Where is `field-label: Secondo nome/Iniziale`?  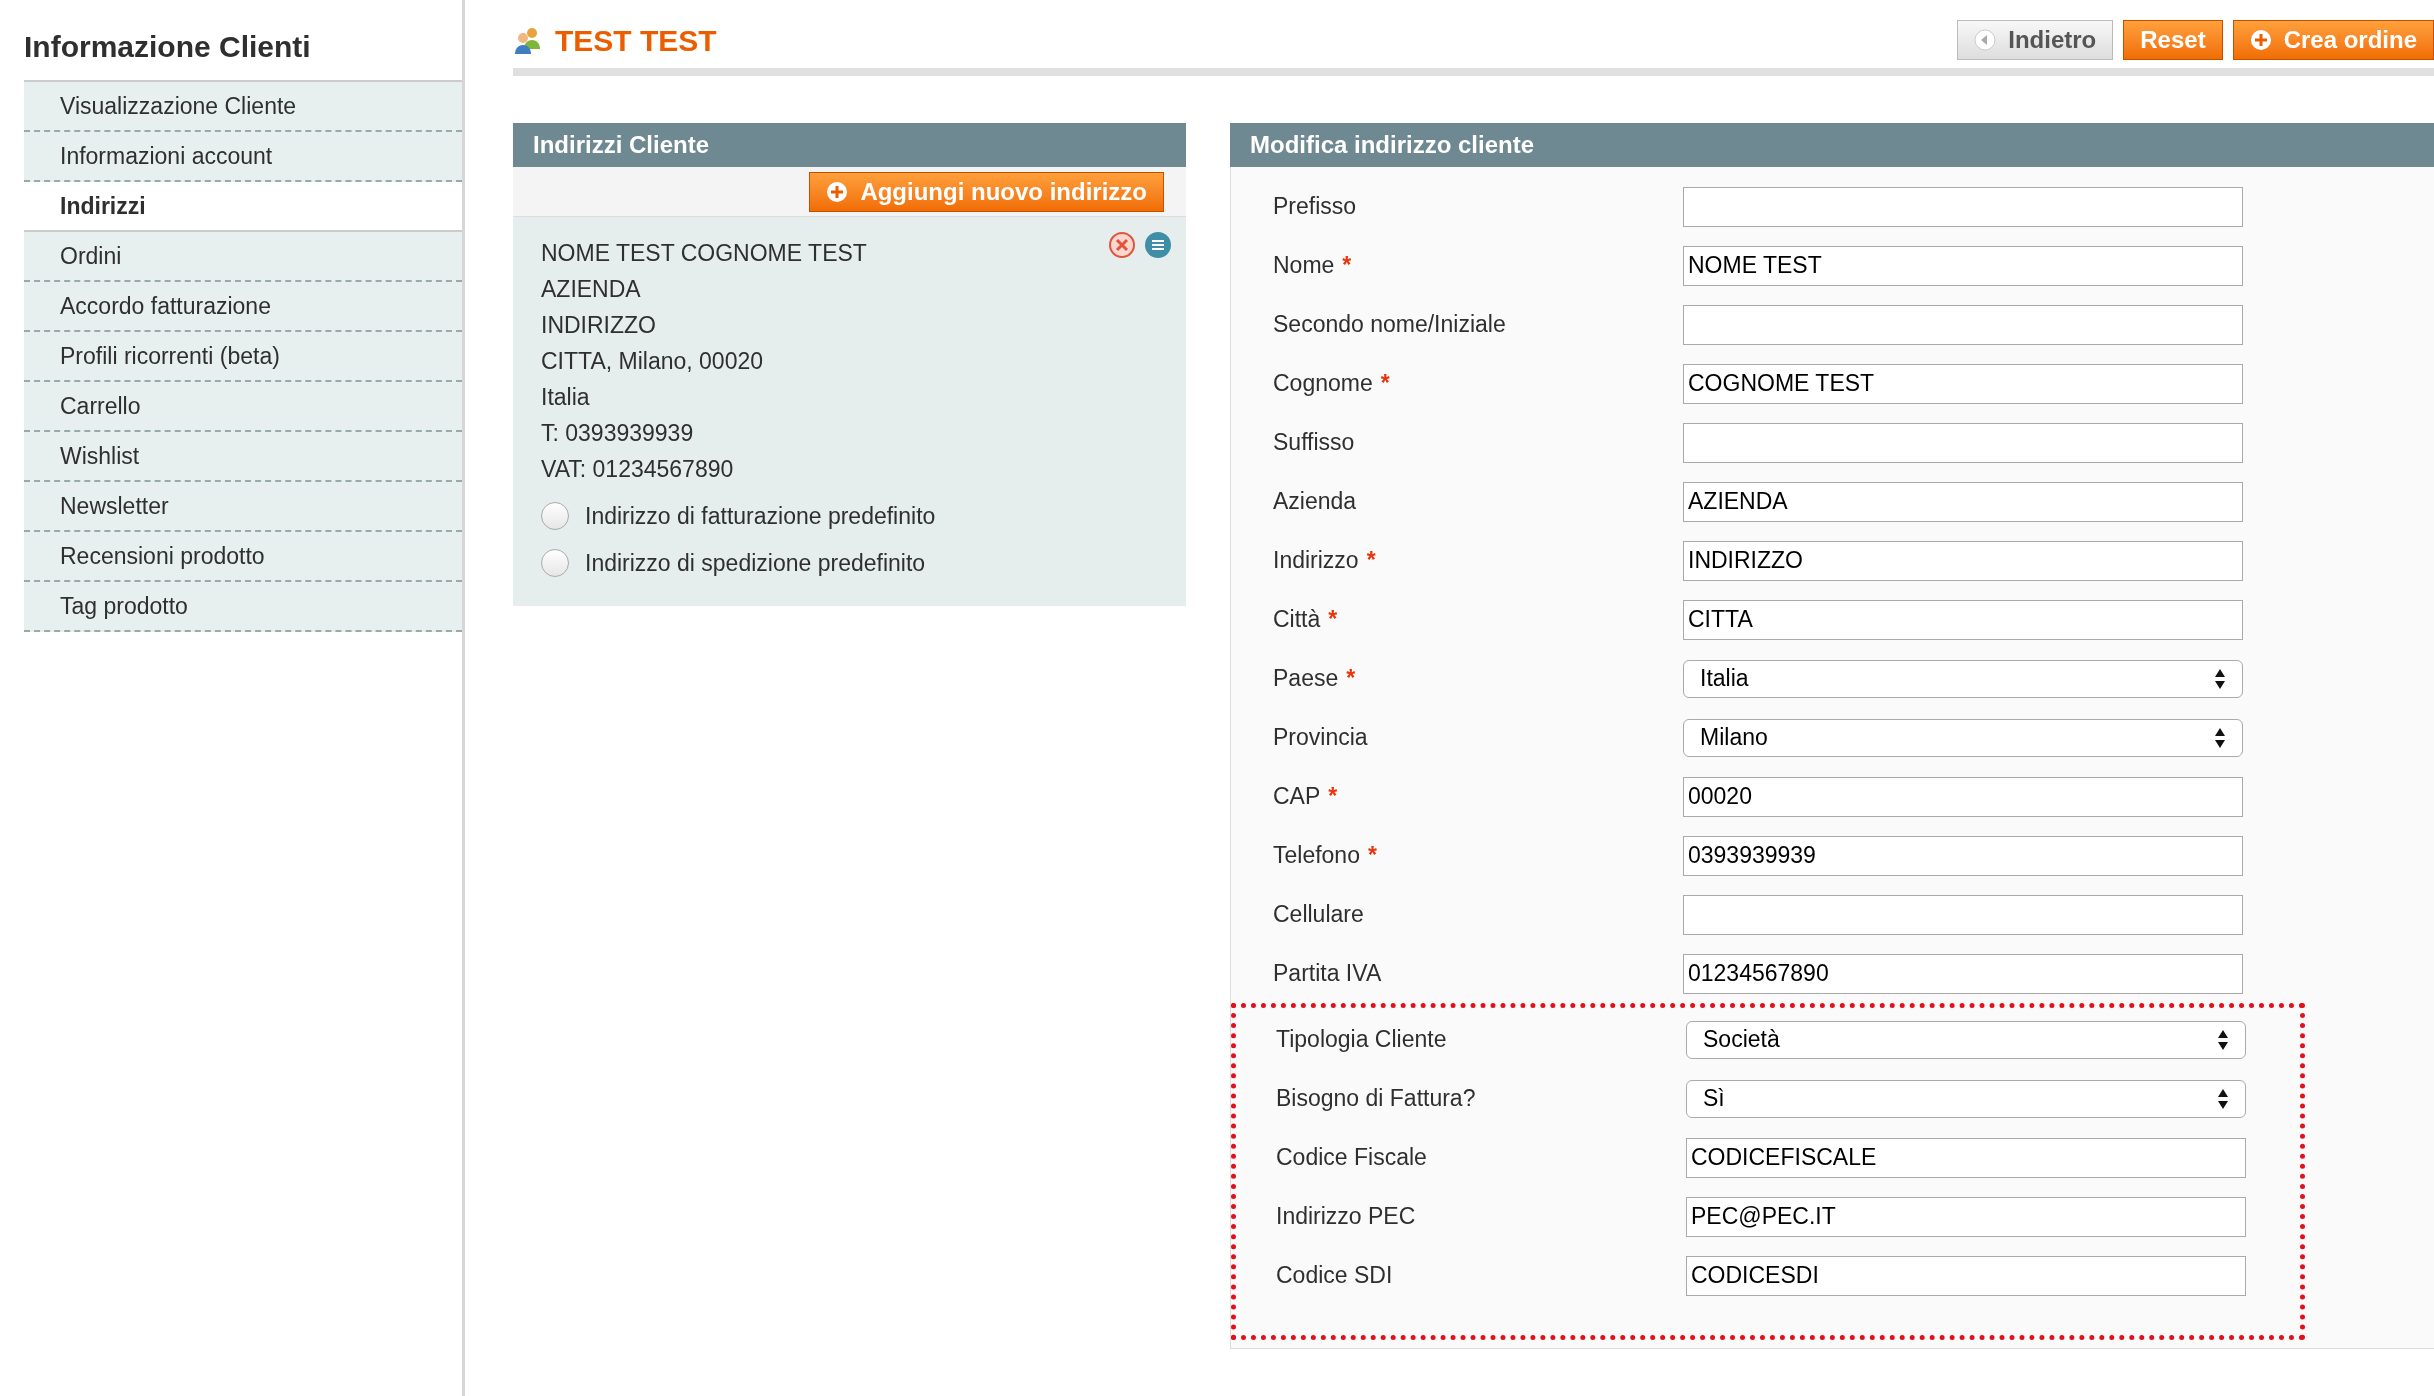 field-label: Secondo nome/Iniziale is located at coordinates (1389, 325).